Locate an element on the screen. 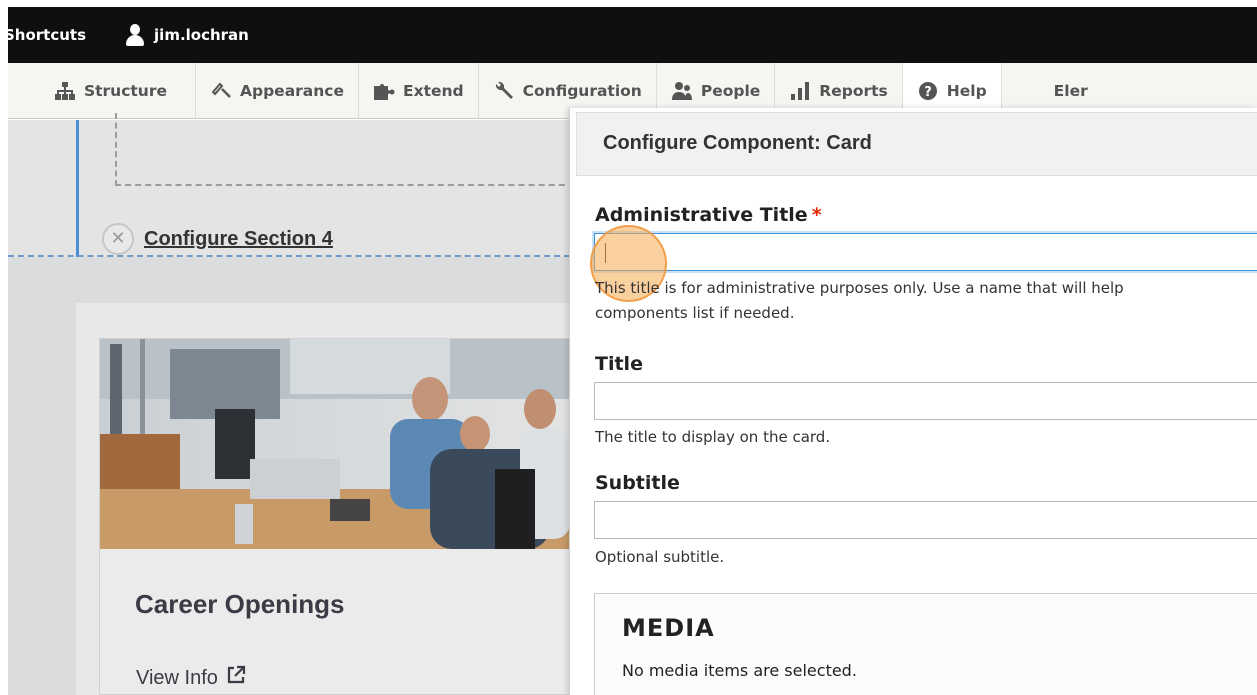 The image size is (1257, 695). media-empty-message: No media items are selected. is located at coordinates (739, 670).